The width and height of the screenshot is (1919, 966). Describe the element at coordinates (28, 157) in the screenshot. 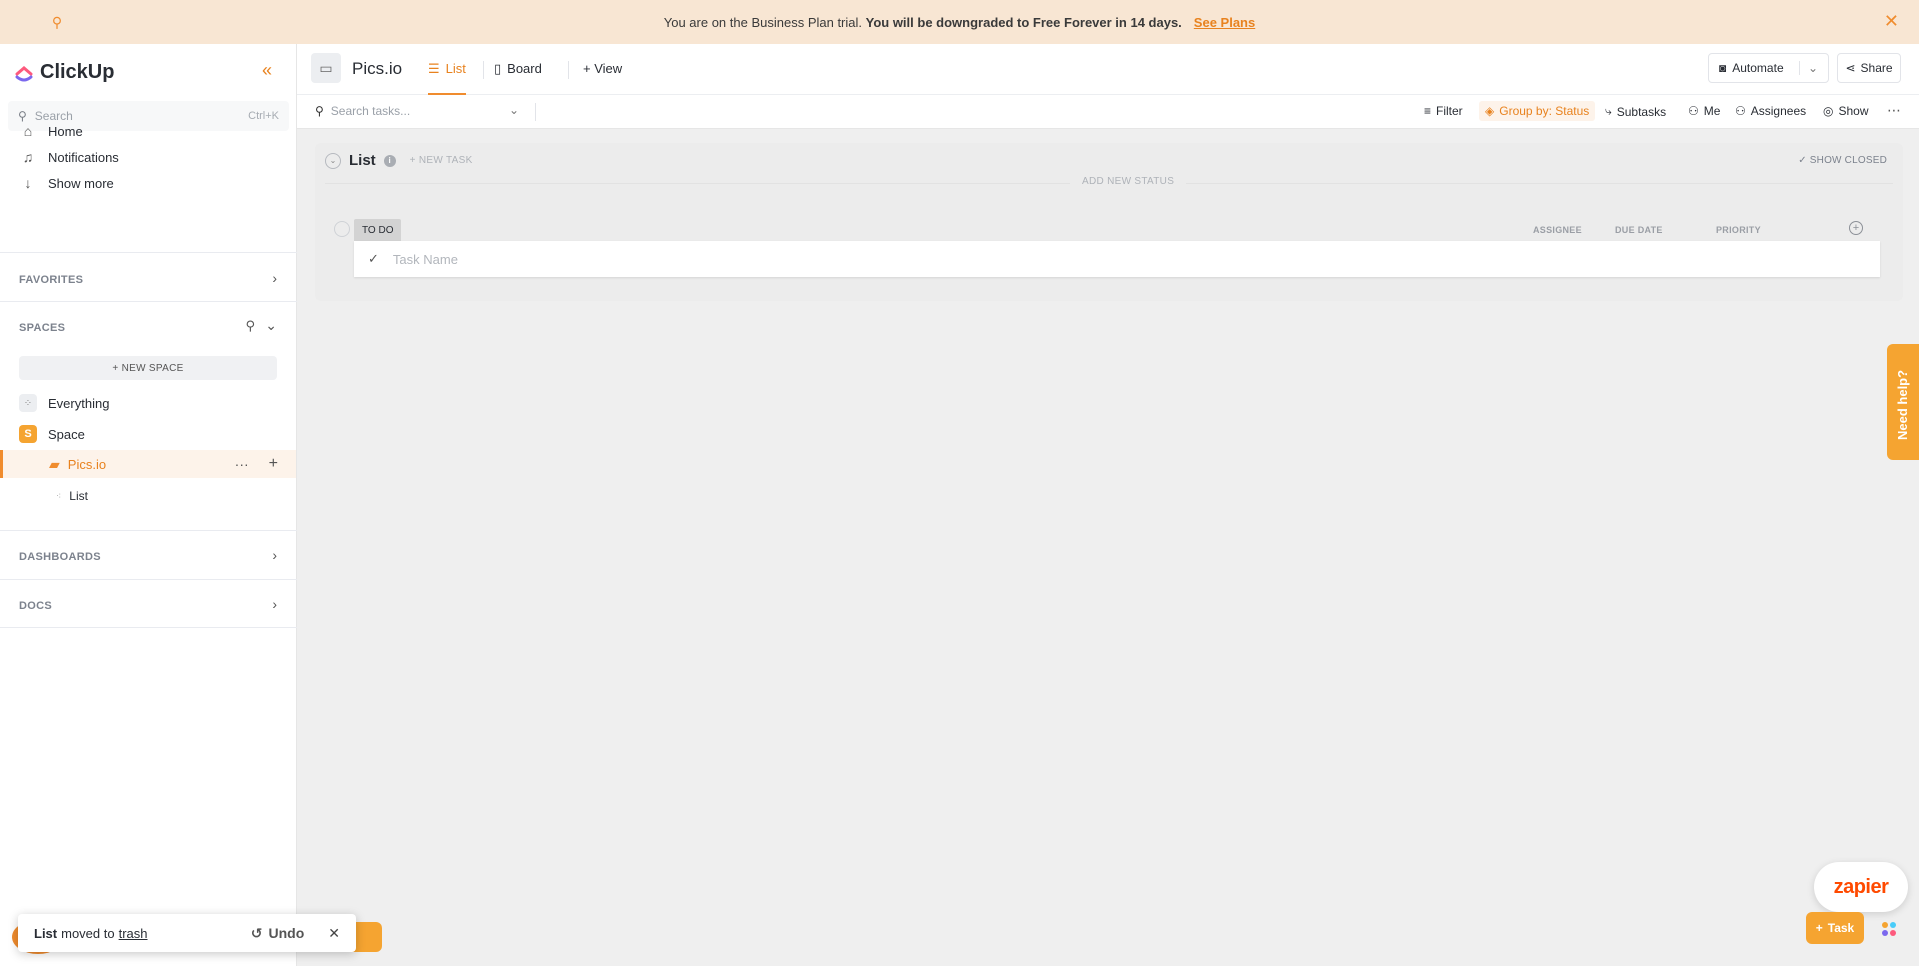

I see `bell-icon: ♫` at that location.